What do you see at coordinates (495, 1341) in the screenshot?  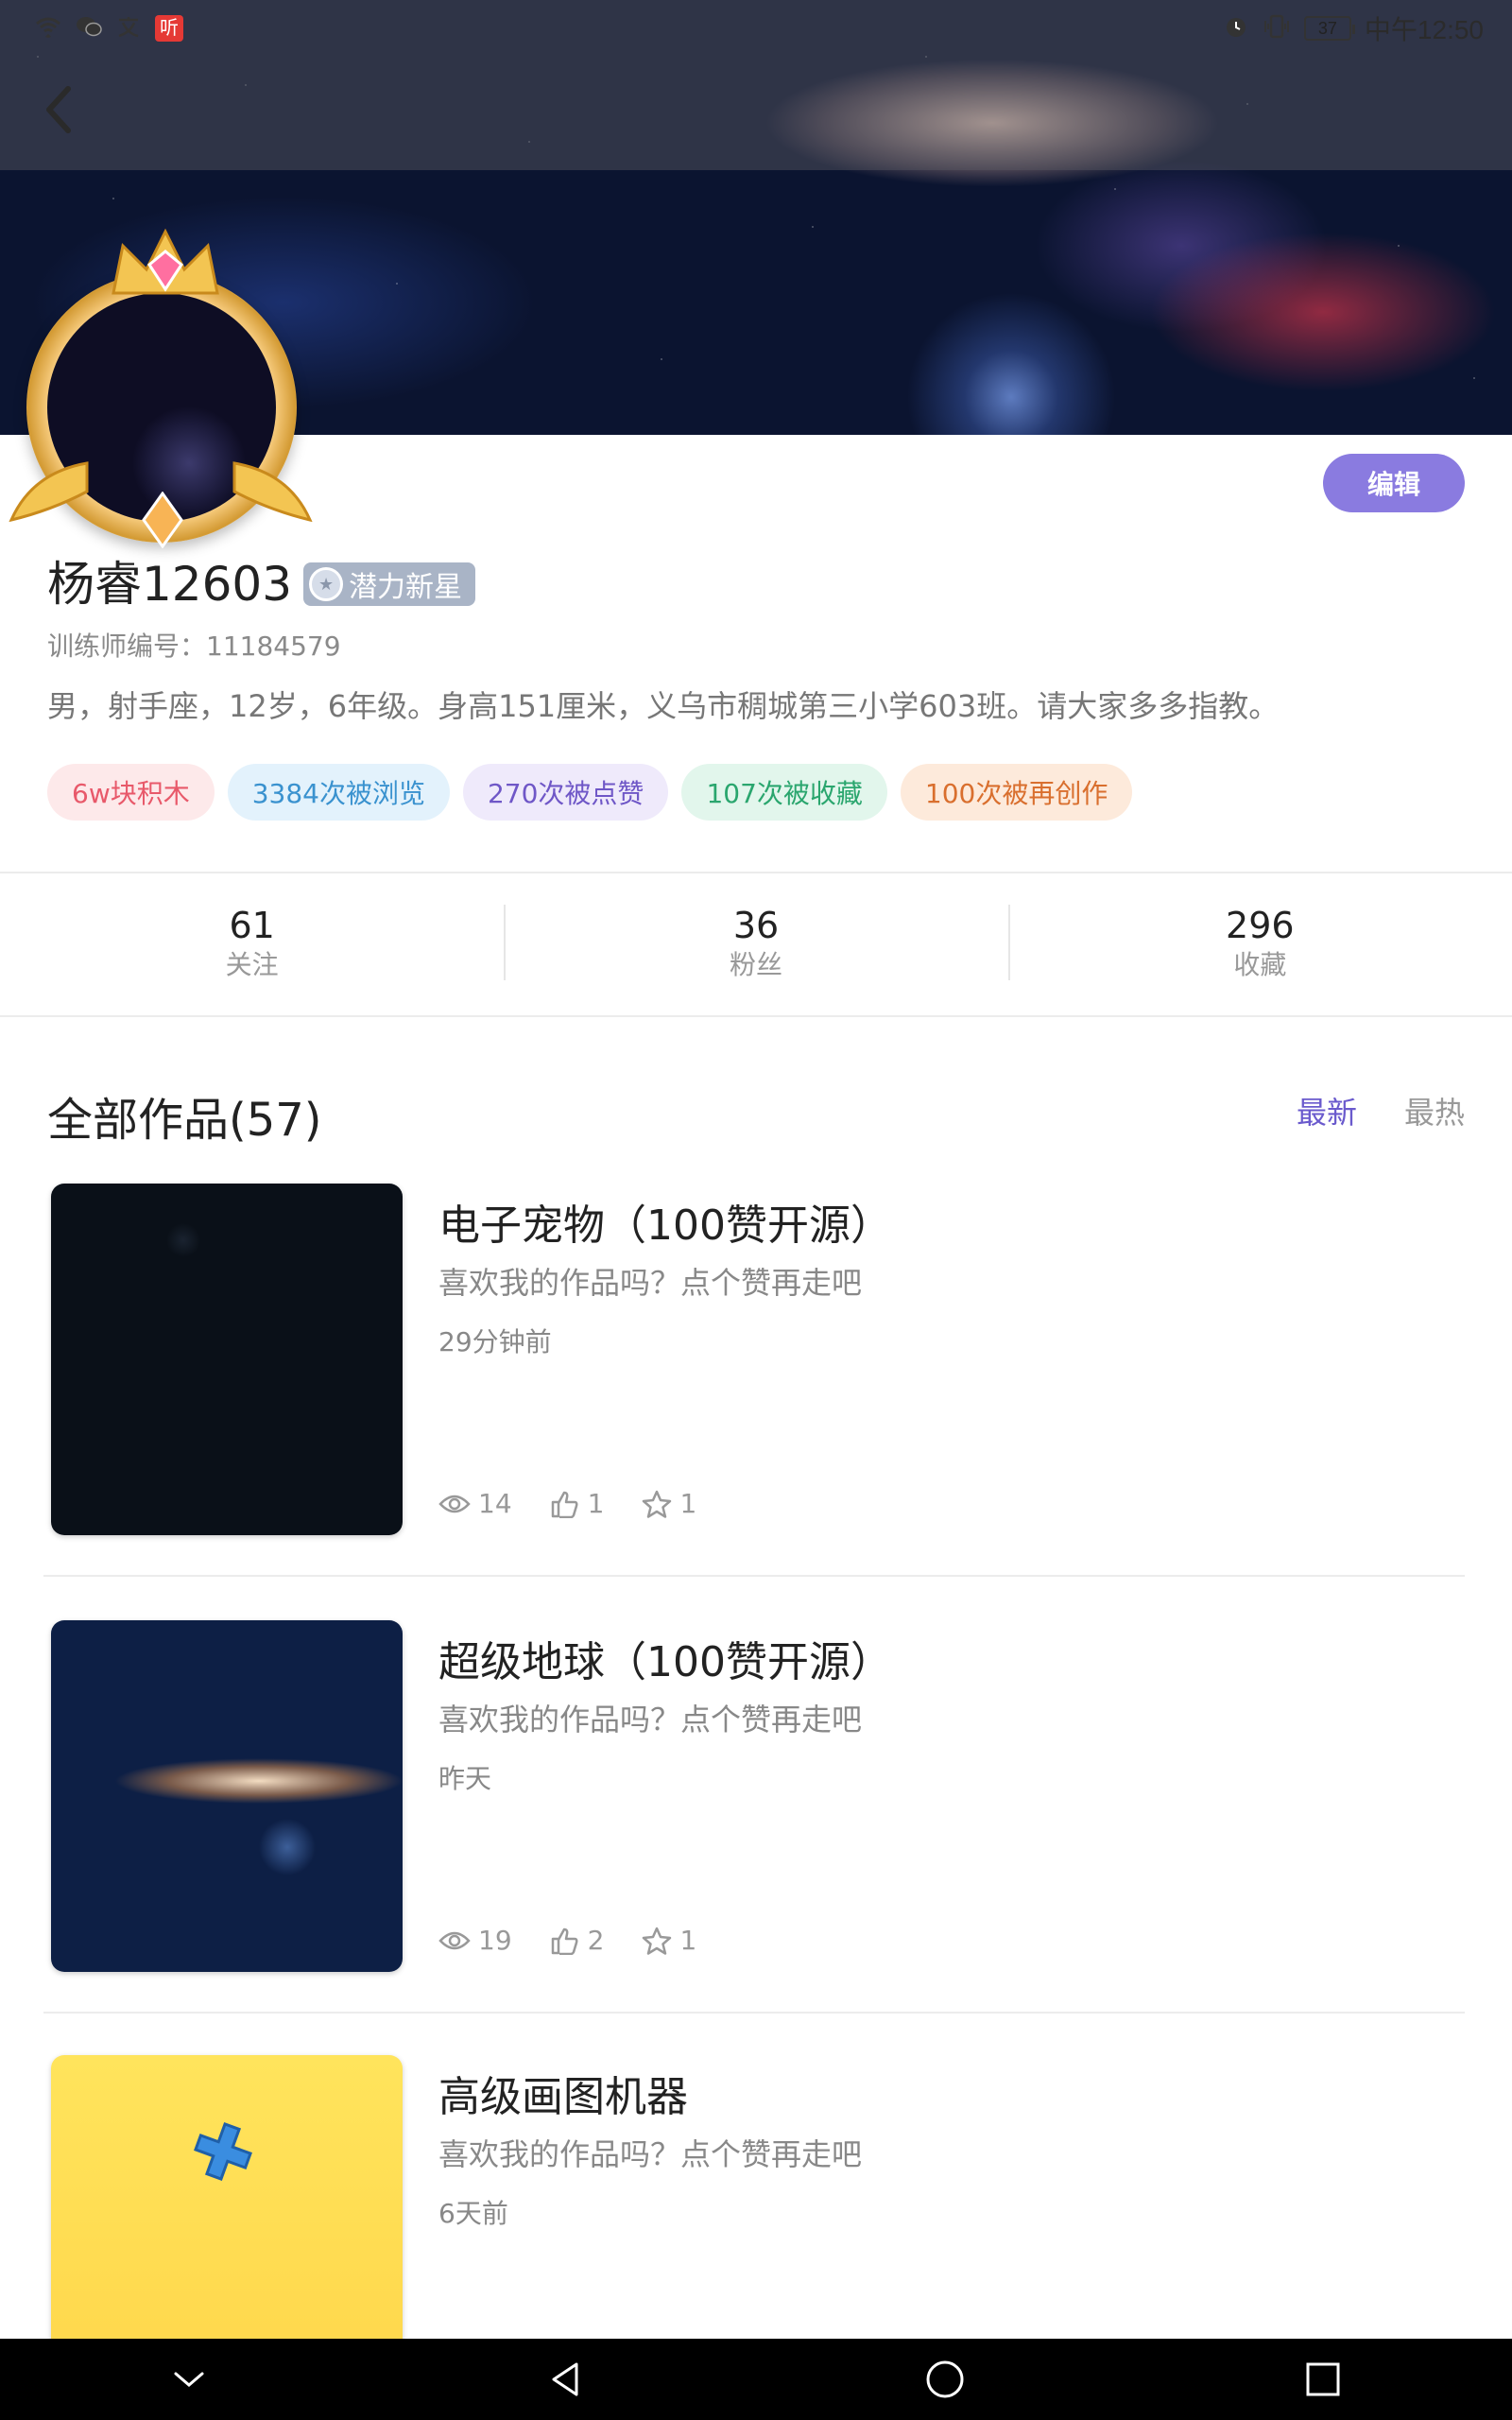 I see `work-time: 29分钟前` at bounding box center [495, 1341].